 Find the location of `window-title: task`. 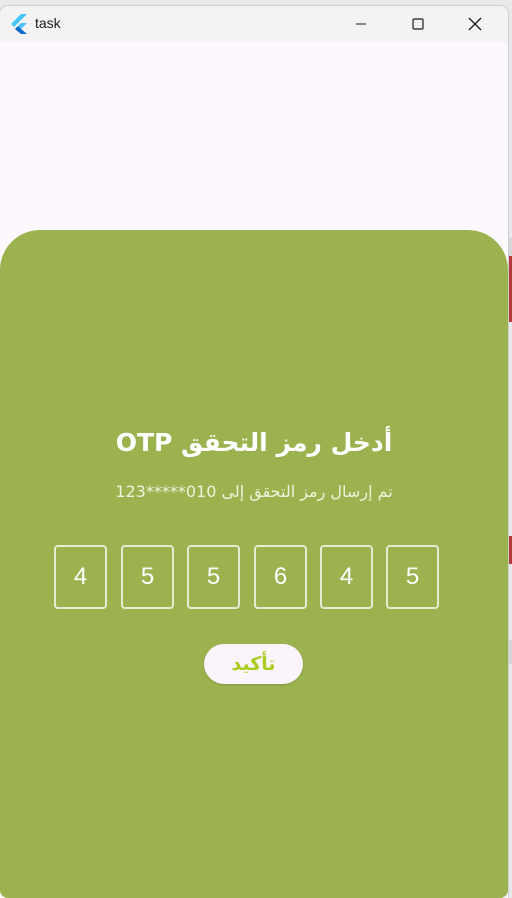

window-title: task is located at coordinates (48, 23).